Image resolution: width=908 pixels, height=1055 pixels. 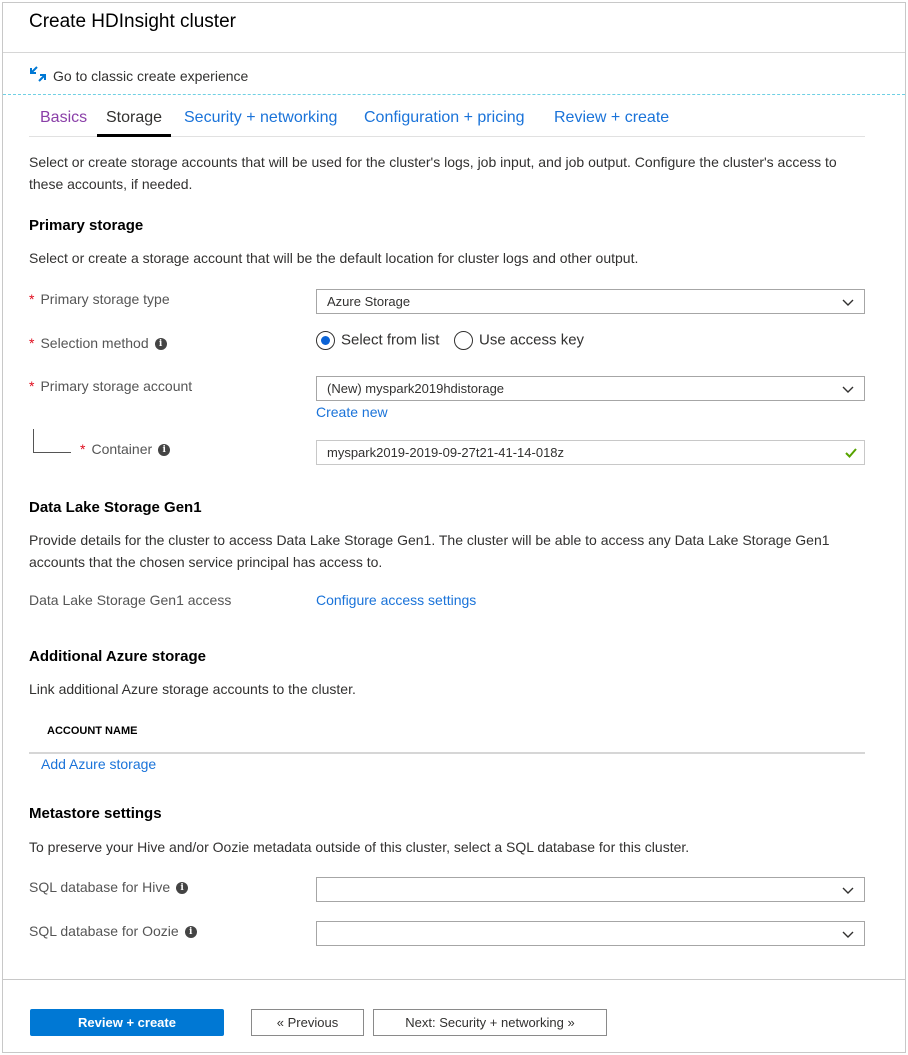 I want to click on storage-accounts-table-header: ACCOUNT NAME, so click(x=447, y=735).